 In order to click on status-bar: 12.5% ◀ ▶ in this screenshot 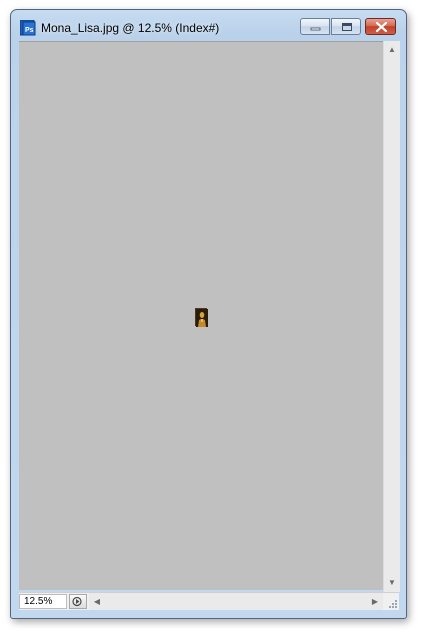, I will do `click(209, 601)`.